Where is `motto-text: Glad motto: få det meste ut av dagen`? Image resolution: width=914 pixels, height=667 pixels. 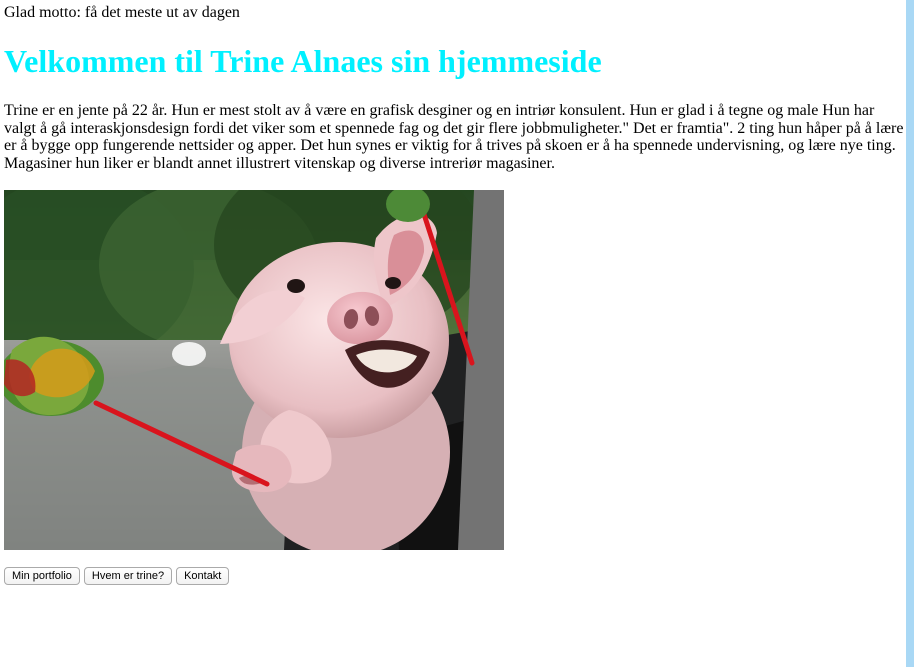
motto-text: Glad motto: få det meste ut av dagen is located at coordinates (122, 12).